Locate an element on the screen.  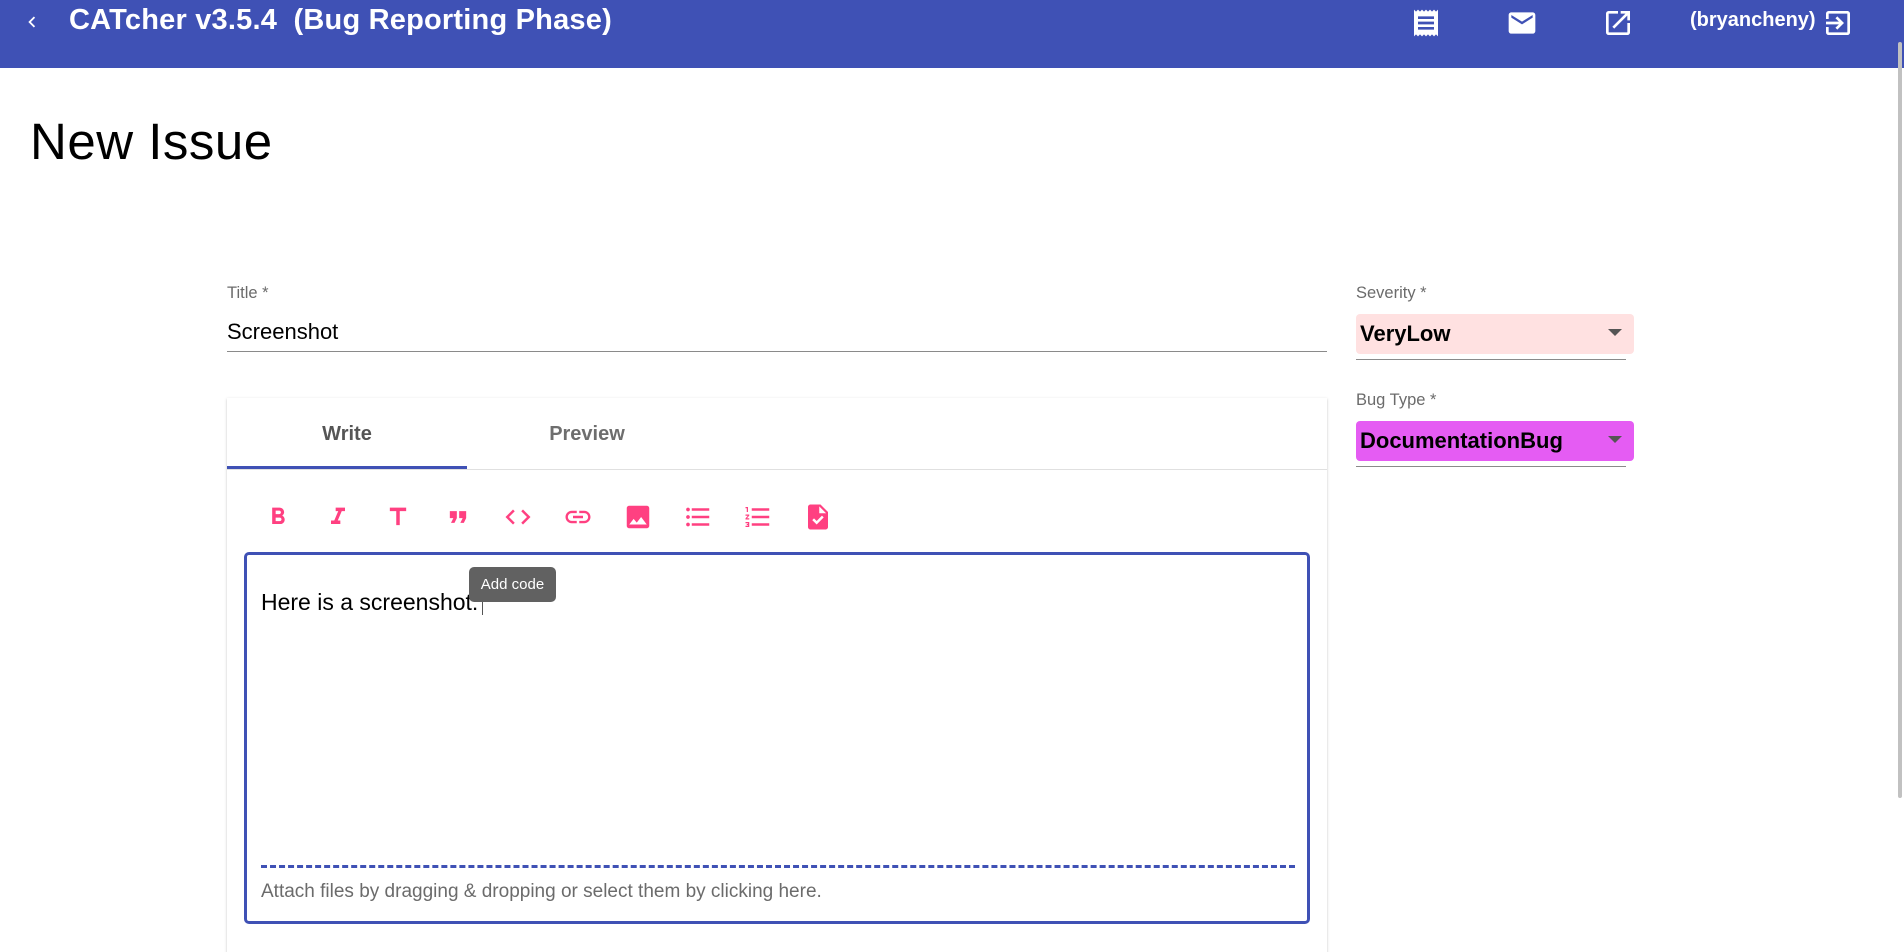
link-icon is located at coordinates (578, 517).